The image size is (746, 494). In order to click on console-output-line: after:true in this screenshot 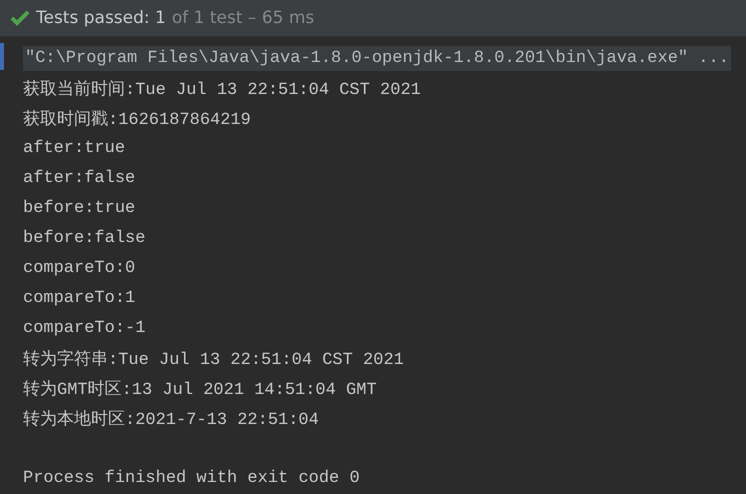, I will do `click(74, 148)`.